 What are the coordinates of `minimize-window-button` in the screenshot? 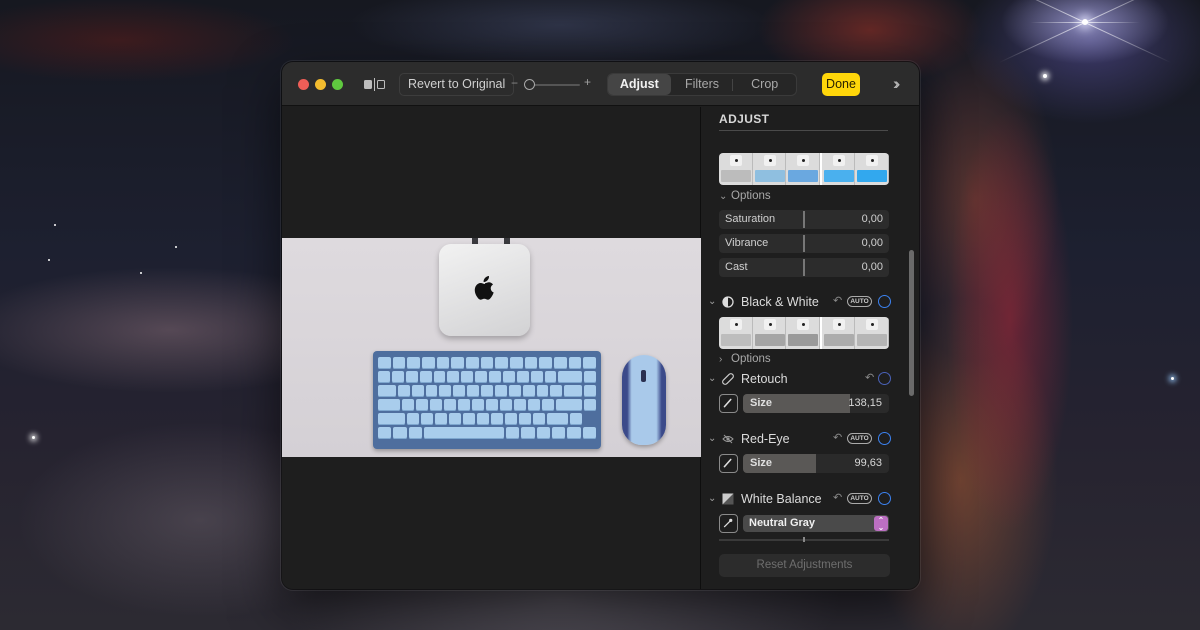 It's located at (320, 84).